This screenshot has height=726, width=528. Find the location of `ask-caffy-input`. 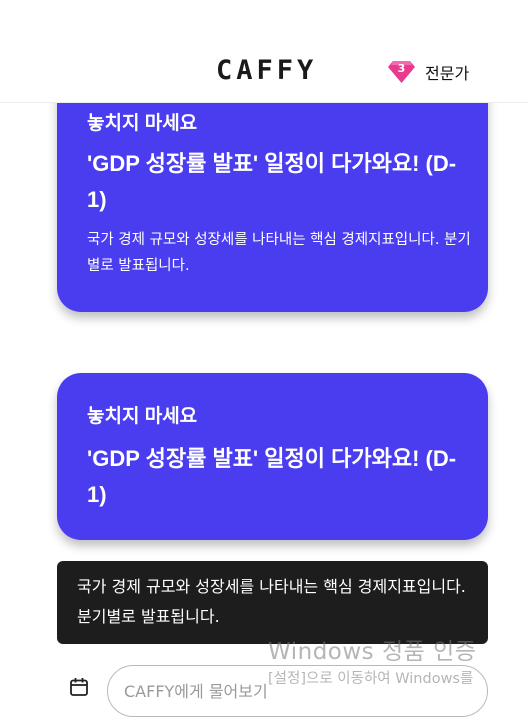

ask-caffy-input is located at coordinates (297, 691).